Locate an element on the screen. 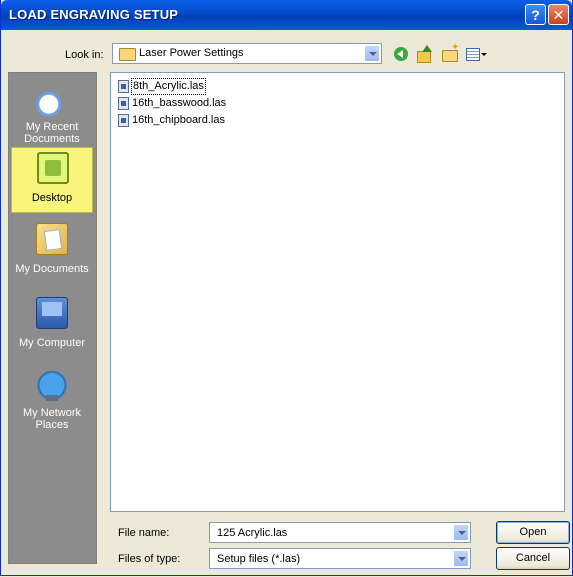  files-of-type-combo: Setup files (*.las) is located at coordinates (340, 558).